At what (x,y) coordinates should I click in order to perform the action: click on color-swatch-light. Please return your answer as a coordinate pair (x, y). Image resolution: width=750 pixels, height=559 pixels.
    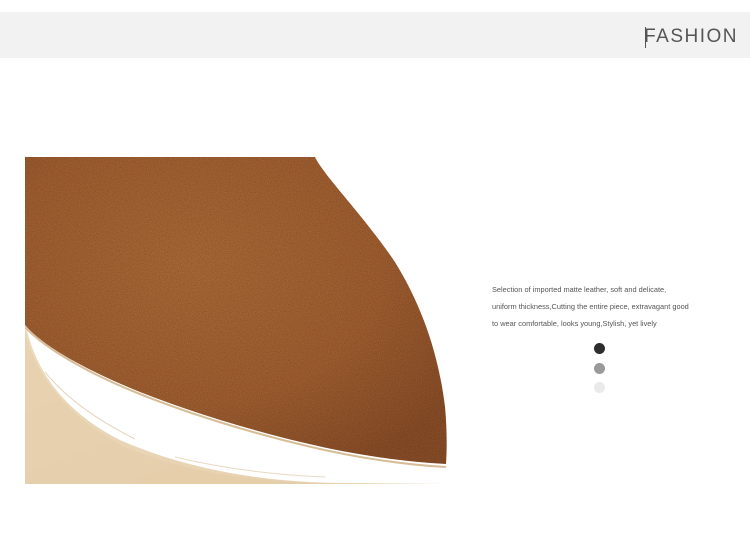
    Looking at the image, I should click on (599, 387).